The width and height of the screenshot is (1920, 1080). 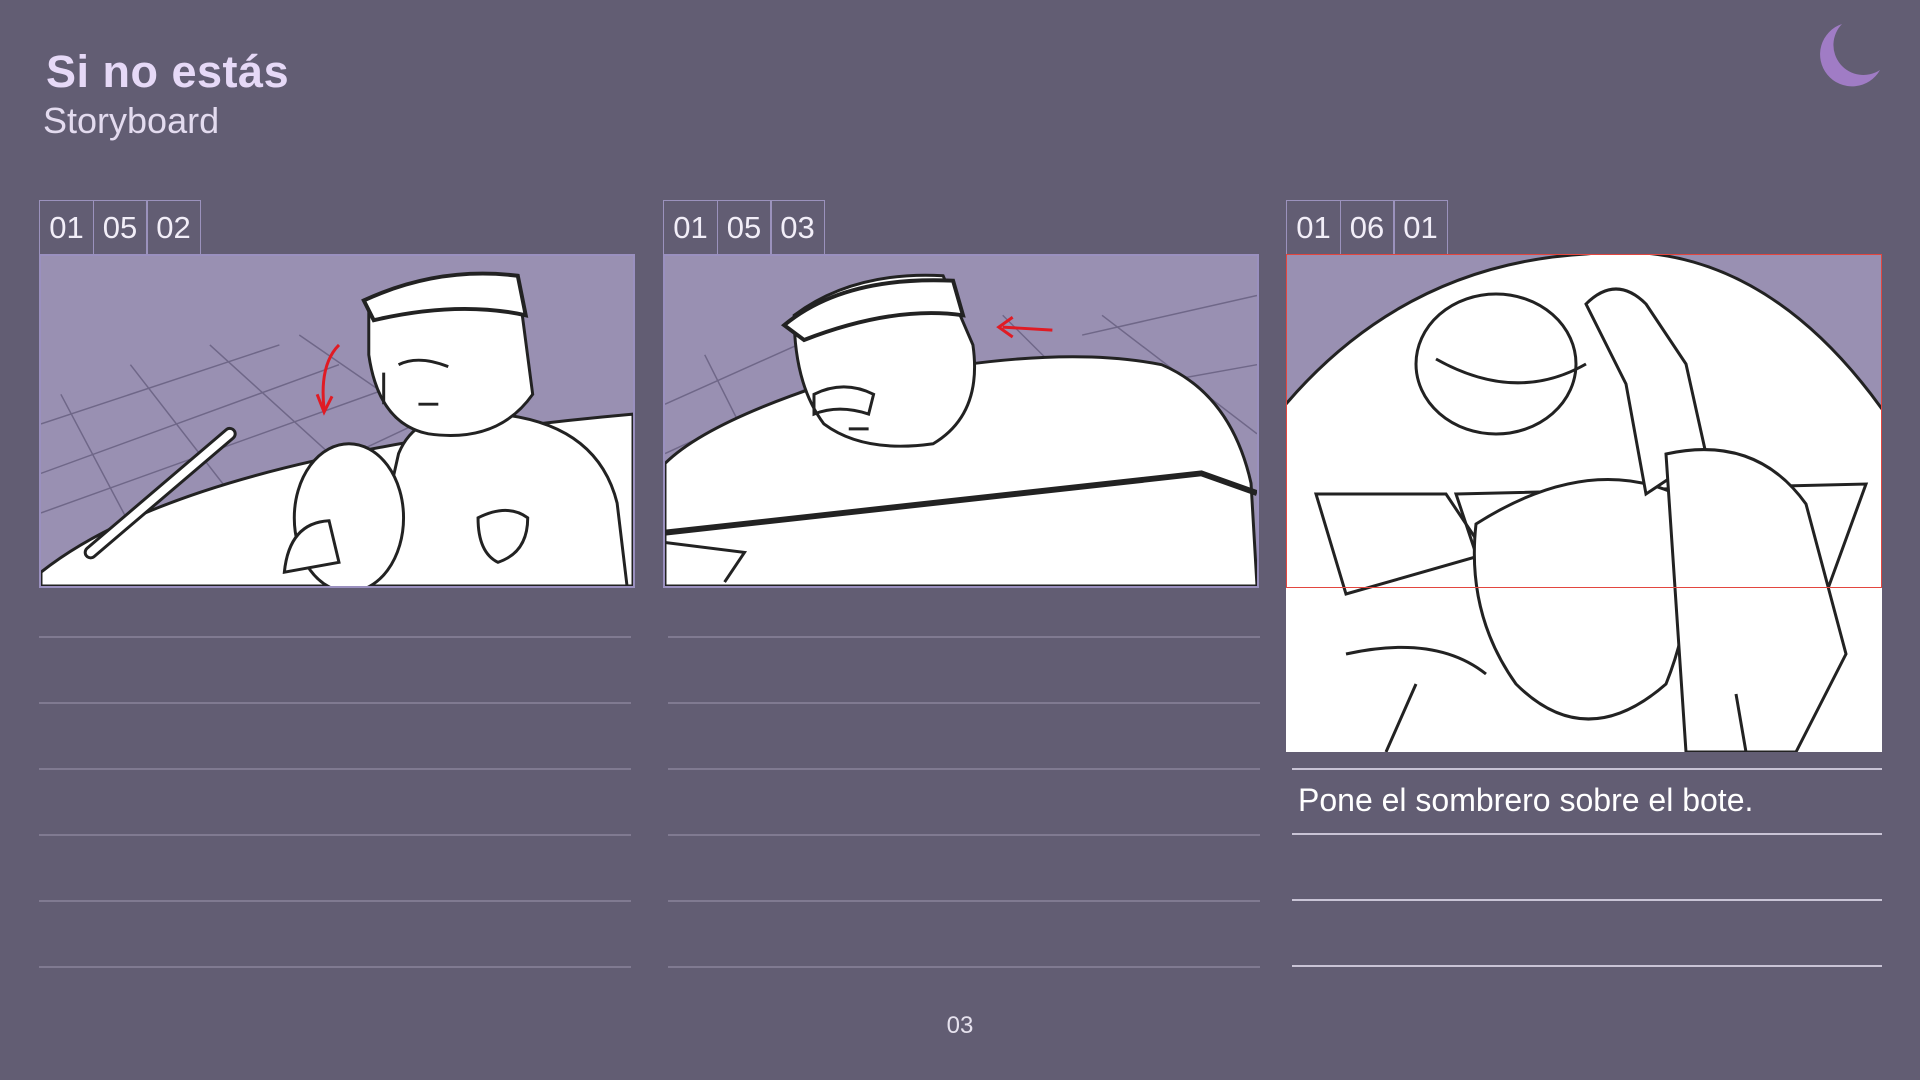 I want to click on panel-2: 01 05 03, so click(x=961, y=394).